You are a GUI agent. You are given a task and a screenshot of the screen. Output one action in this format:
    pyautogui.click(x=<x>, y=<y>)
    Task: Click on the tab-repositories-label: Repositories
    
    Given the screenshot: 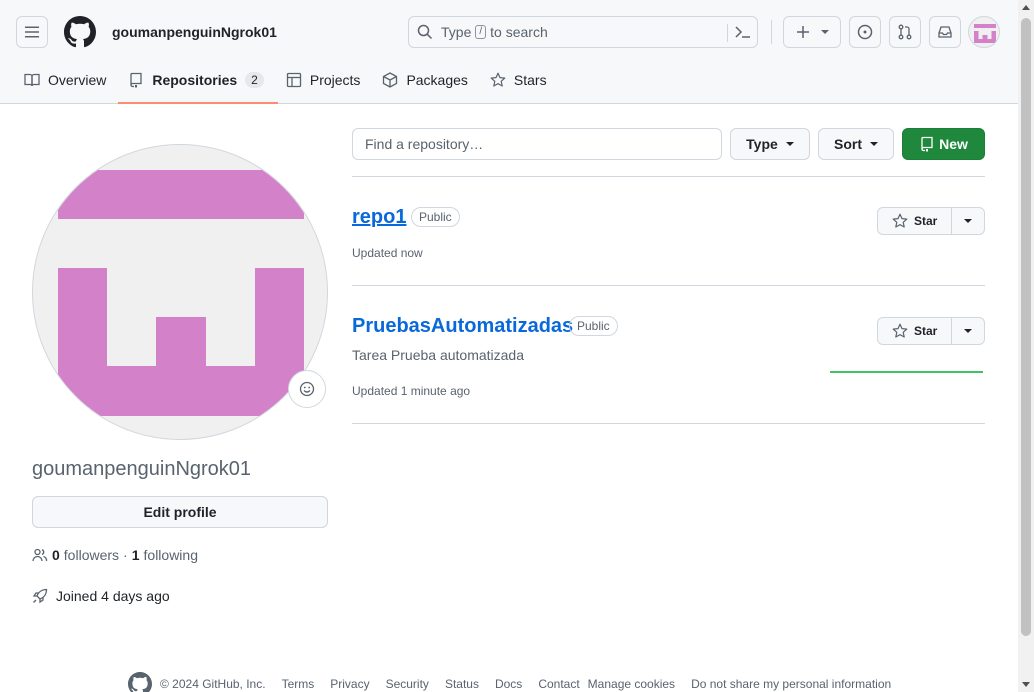 What is the action you would take?
    pyautogui.click(x=195, y=80)
    